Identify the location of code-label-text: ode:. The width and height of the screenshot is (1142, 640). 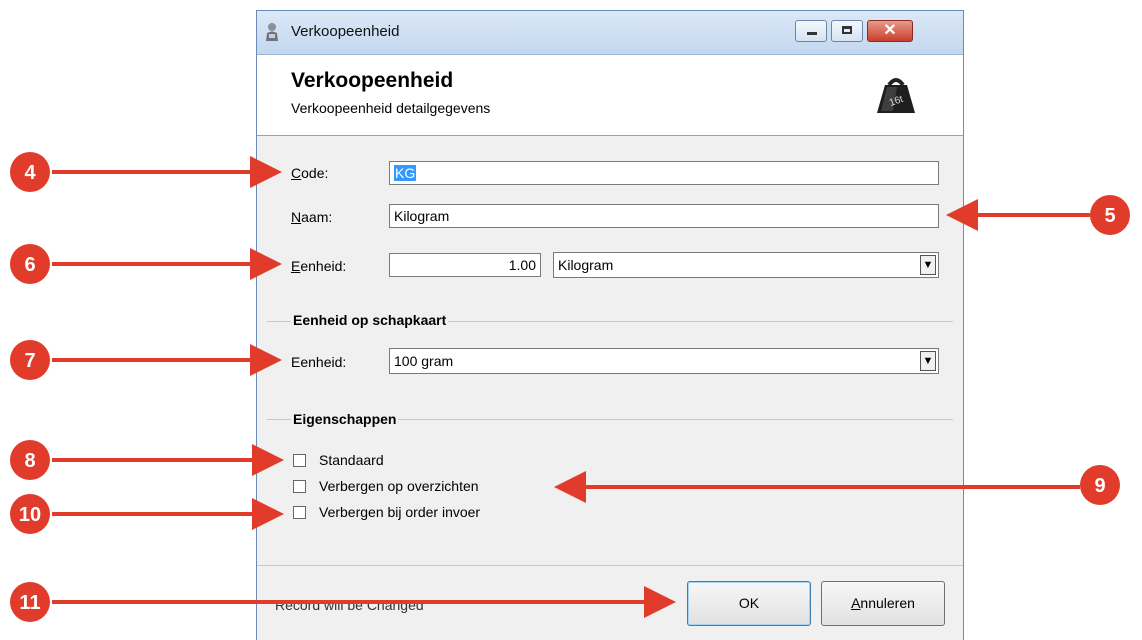
(315, 173).